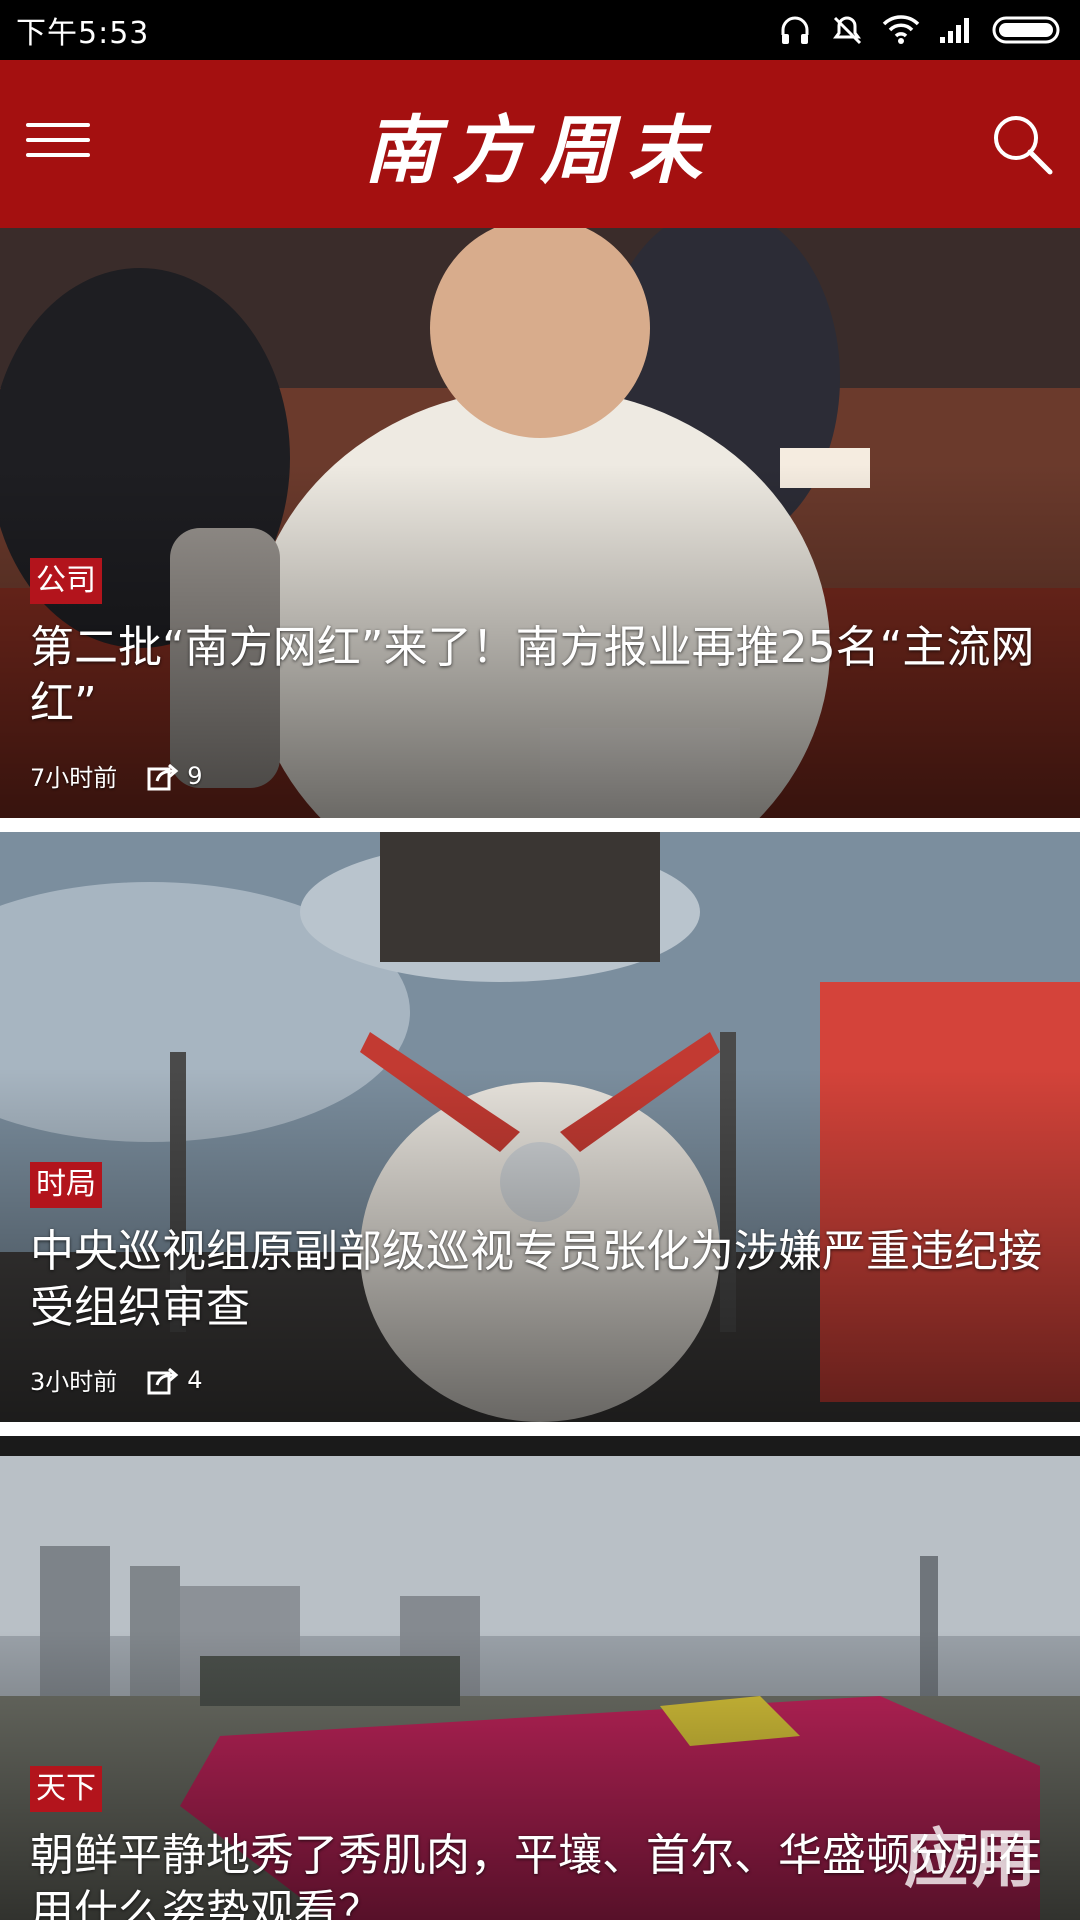 The height and width of the screenshot is (1920, 1080). I want to click on app-watermark: 应用, so click(972, 1860).